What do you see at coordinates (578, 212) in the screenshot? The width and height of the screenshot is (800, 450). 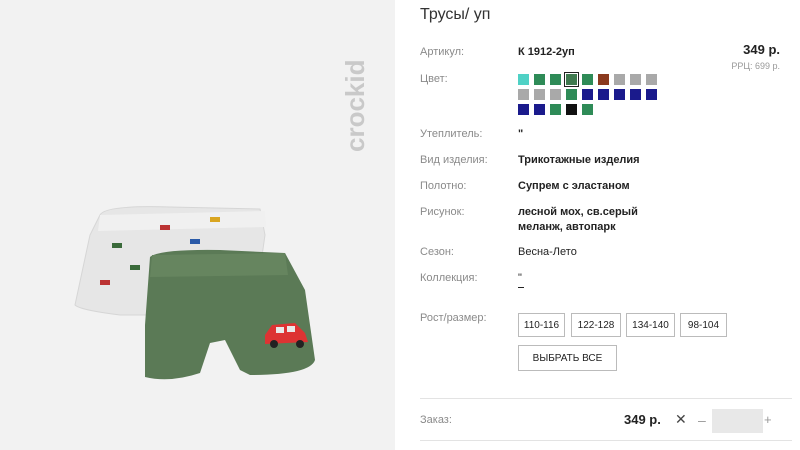 I see `pattern-value-line1: лесной мох, св.серый` at bounding box center [578, 212].